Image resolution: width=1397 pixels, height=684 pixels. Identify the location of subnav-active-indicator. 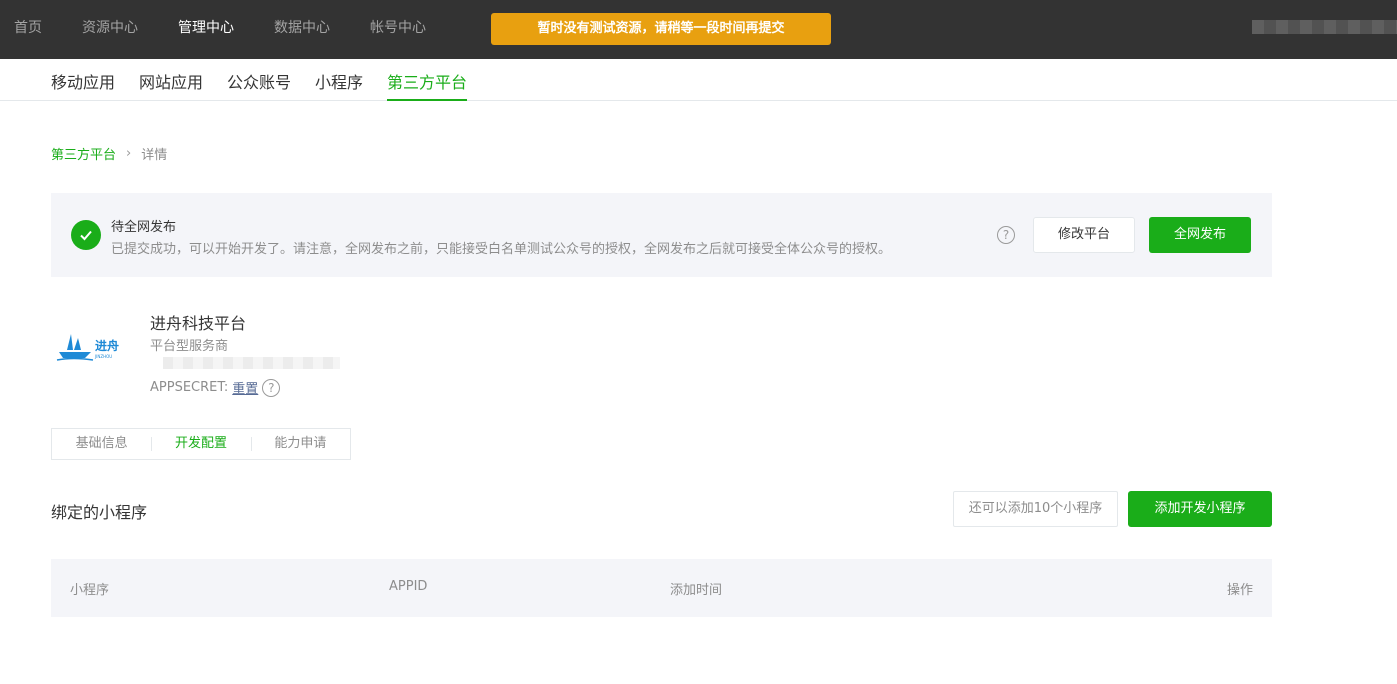
(427, 100).